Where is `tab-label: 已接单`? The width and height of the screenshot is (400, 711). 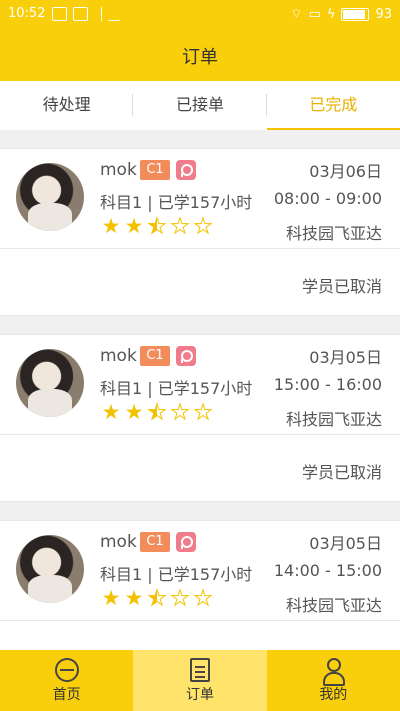 tab-label: 已接单 is located at coordinates (199, 104).